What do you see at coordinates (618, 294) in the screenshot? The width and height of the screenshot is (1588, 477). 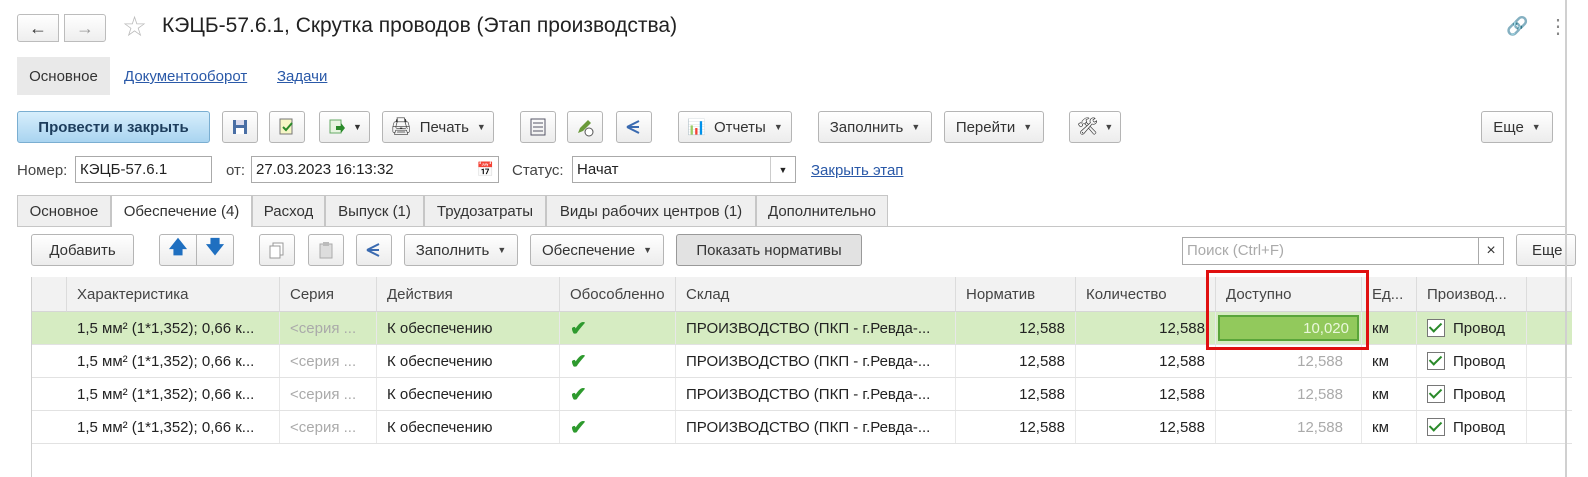 I see `column-header-separate: Обособленно` at bounding box center [618, 294].